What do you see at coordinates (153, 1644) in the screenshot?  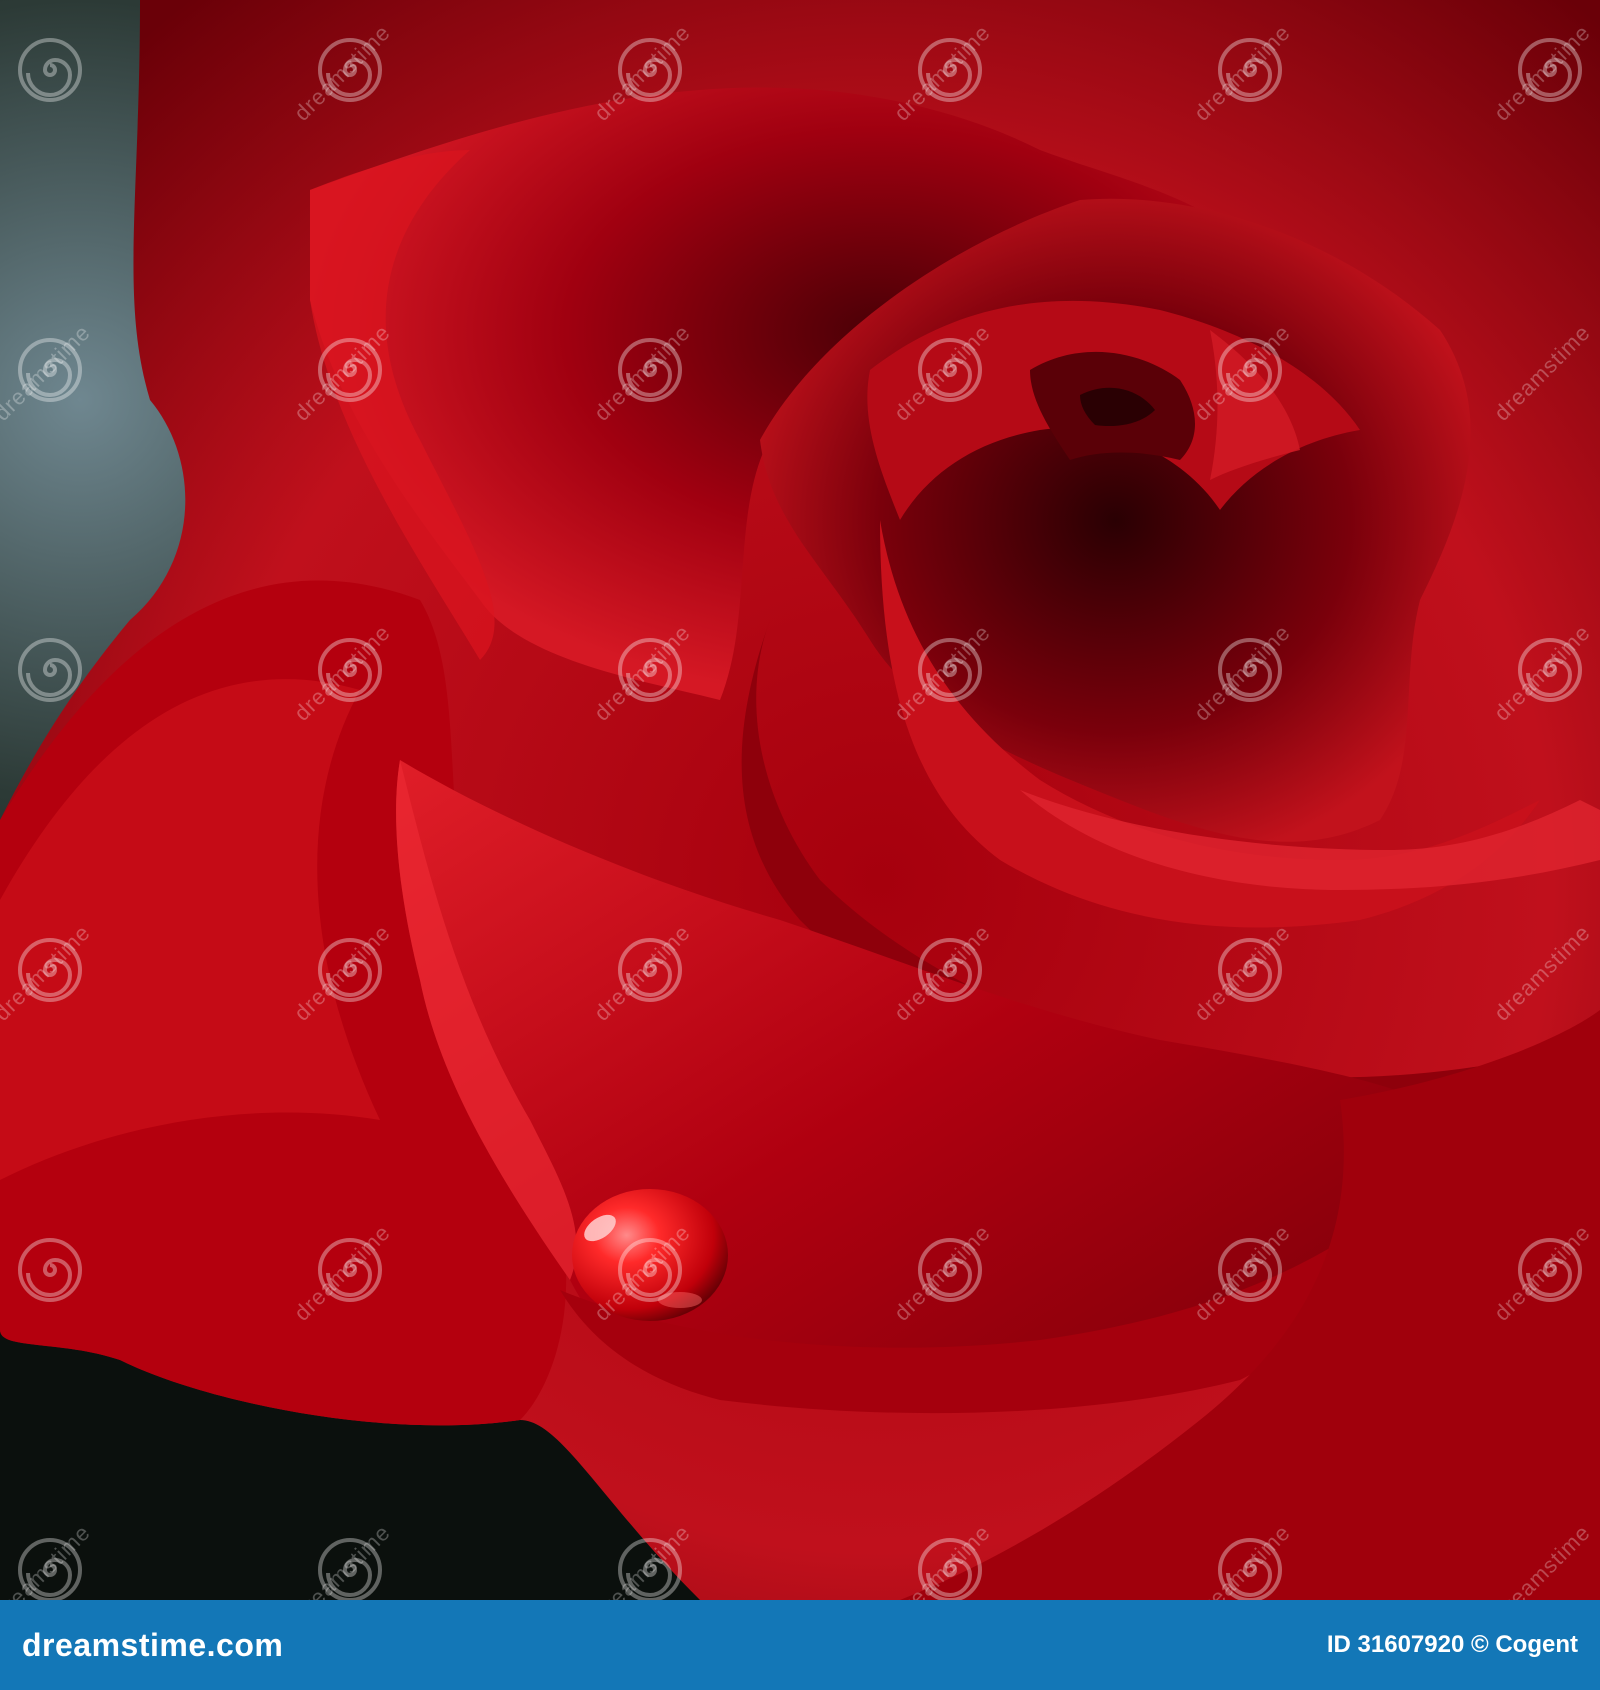 I see `site-name: dreamstime.com` at bounding box center [153, 1644].